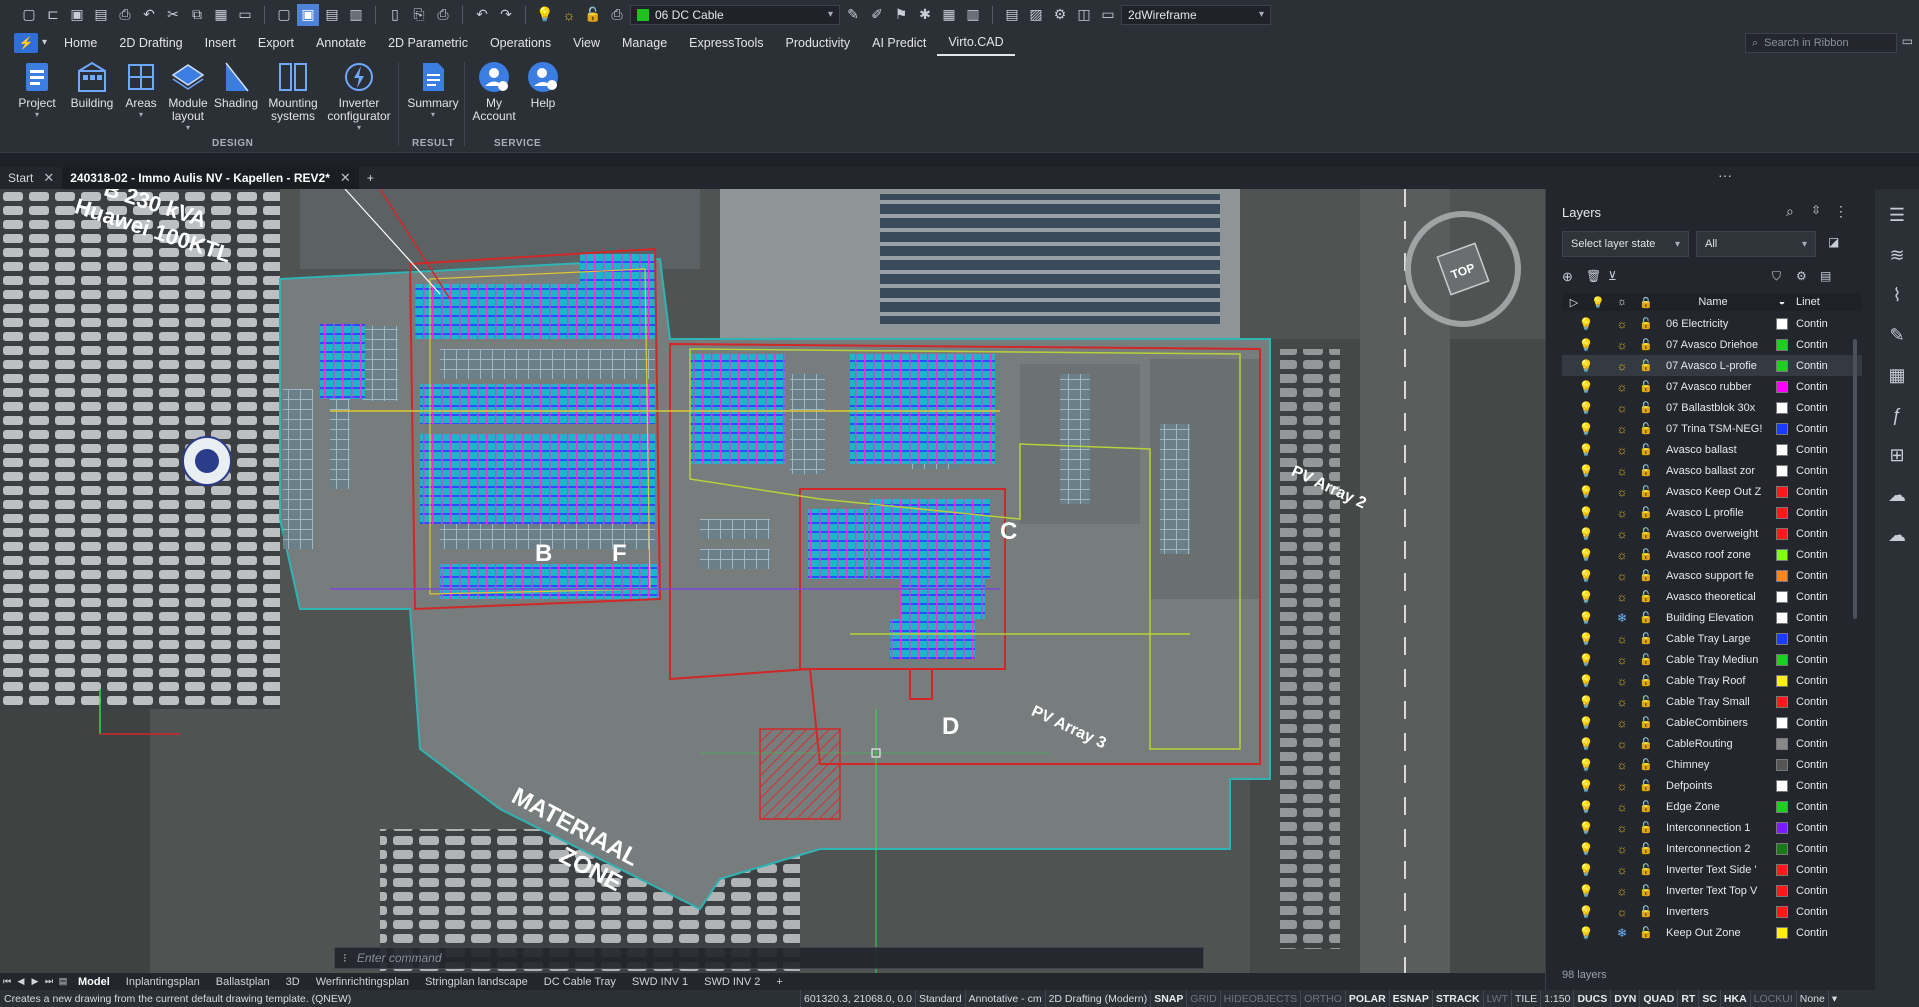 The width and height of the screenshot is (1919, 1007). What do you see at coordinates (735, 14) in the screenshot?
I see `current-layer-dropdown: 06 DC Cable ▾` at bounding box center [735, 14].